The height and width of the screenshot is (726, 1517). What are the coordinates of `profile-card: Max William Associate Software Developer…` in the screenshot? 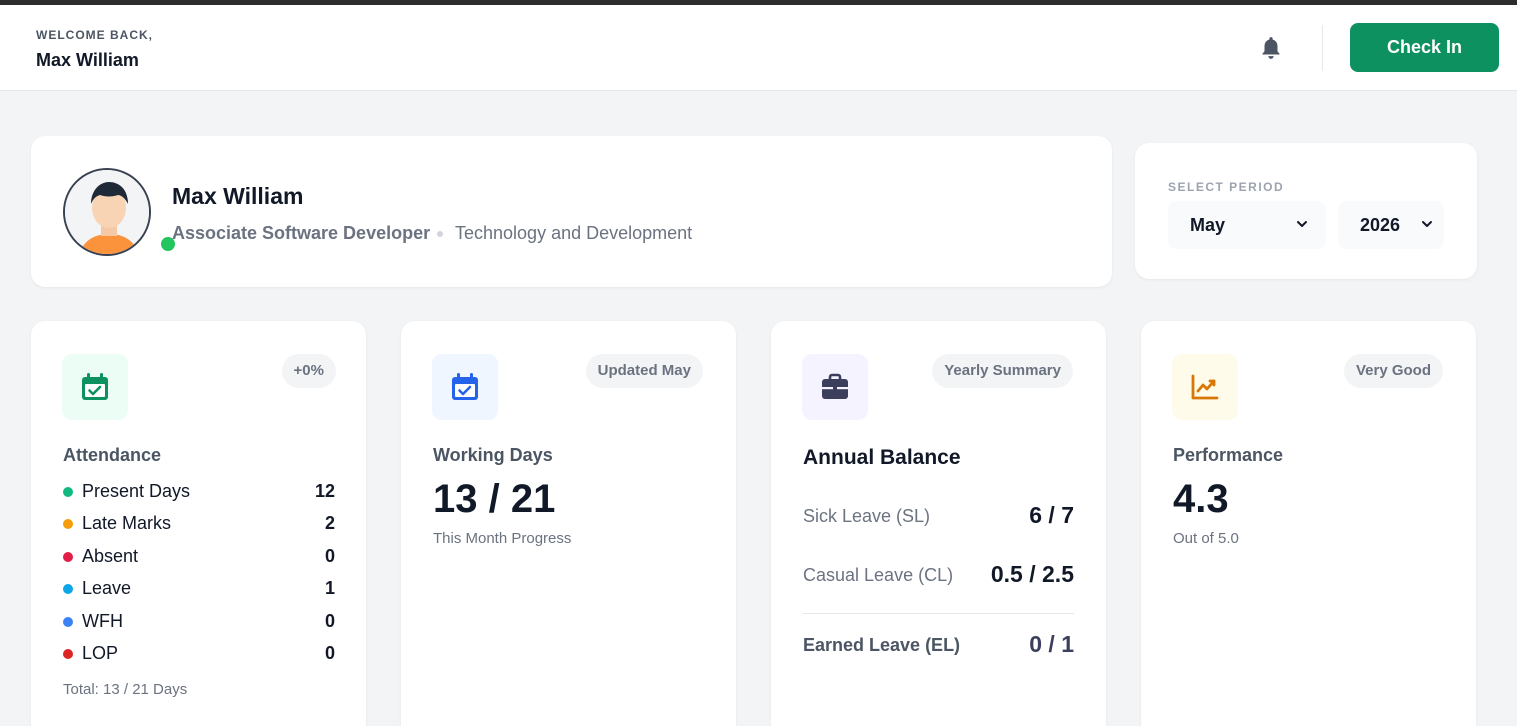 It's located at (571, 211).